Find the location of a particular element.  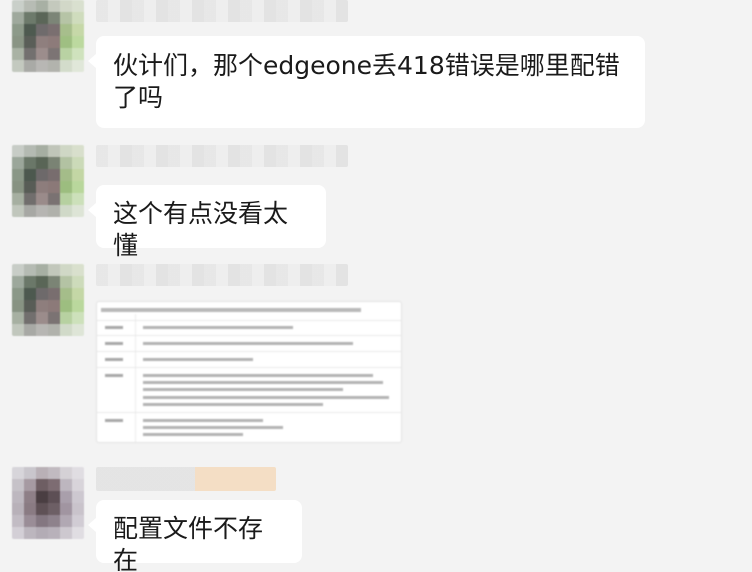

message-bubble: 配置文件不存在 is located at coordinates (195, 536).